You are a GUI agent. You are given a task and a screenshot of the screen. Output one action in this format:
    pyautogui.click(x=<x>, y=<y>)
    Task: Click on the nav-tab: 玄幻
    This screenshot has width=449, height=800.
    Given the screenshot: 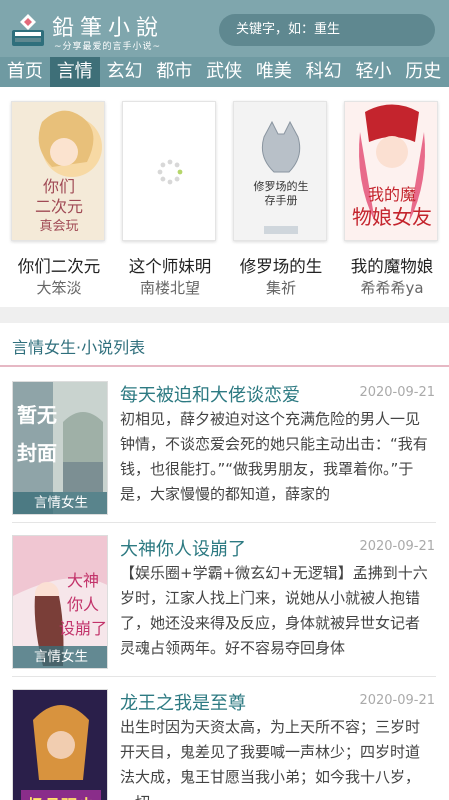 What is the action you would take?
    pyautogui.click(x=125, y=72)
    